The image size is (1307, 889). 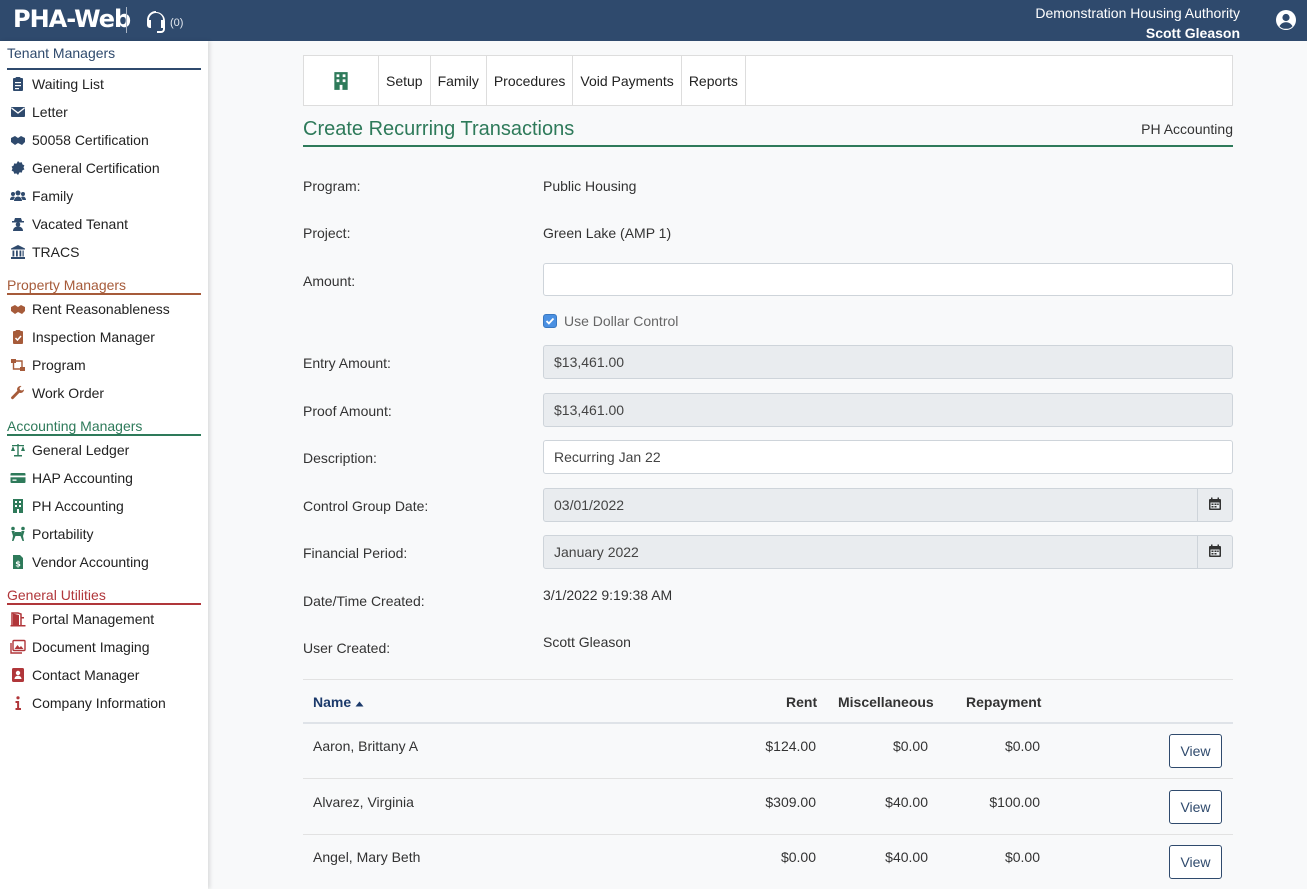 I want to click on sidebar-item-program: Program, so click(x=104, y=365).